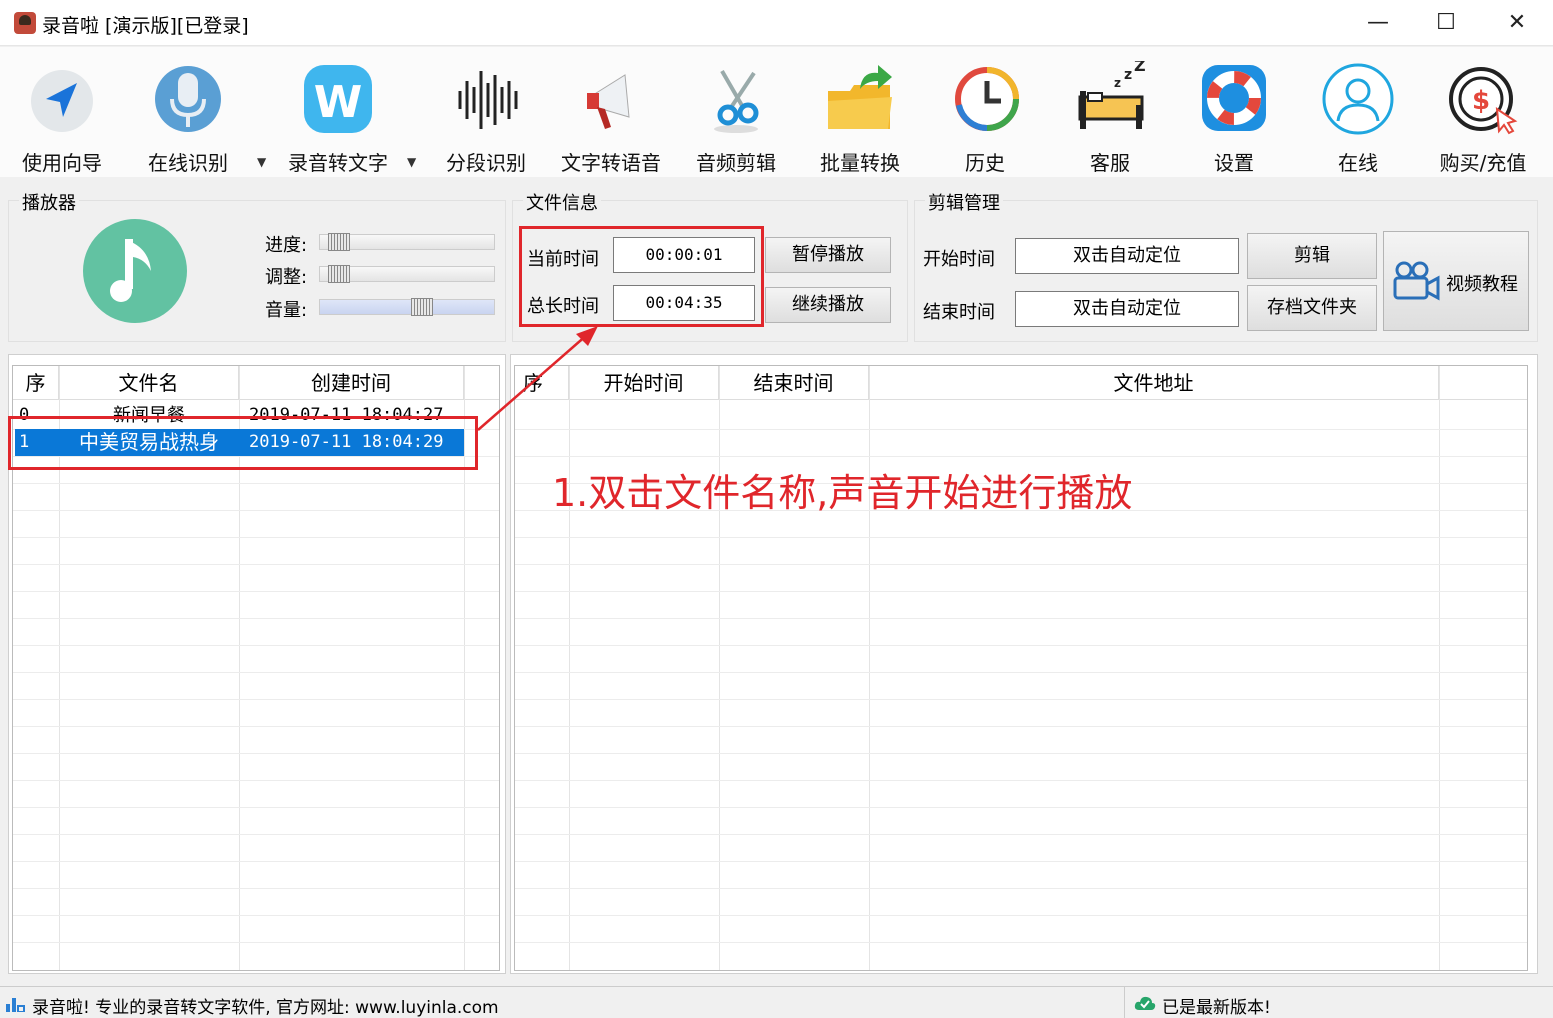 The image size is (1553, 1018). What do you see at coordinates (338, 274) in the screenshot?
I see `adjust-slider-thumb` at bounding box center [338, 274].